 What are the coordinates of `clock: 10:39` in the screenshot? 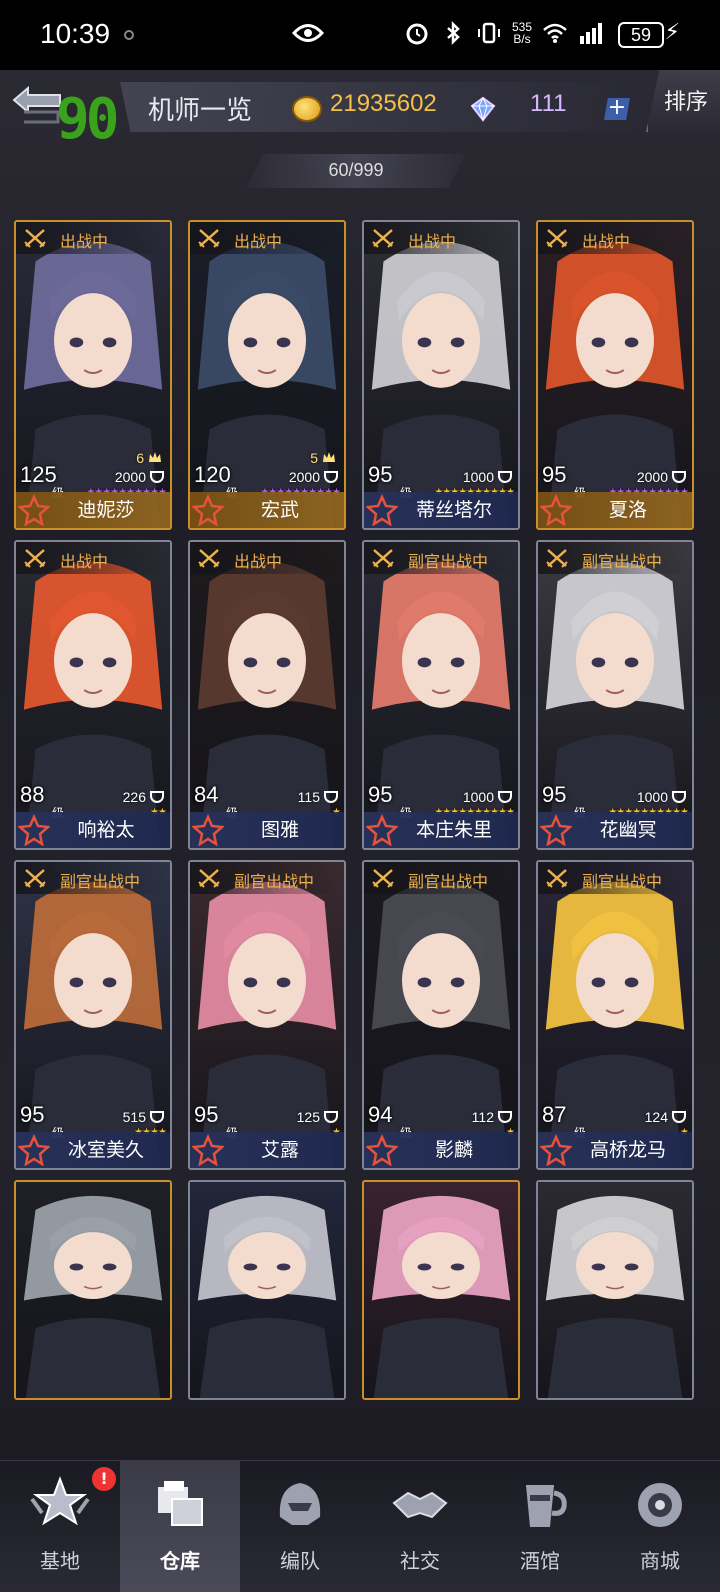 It's located at (75, 33).